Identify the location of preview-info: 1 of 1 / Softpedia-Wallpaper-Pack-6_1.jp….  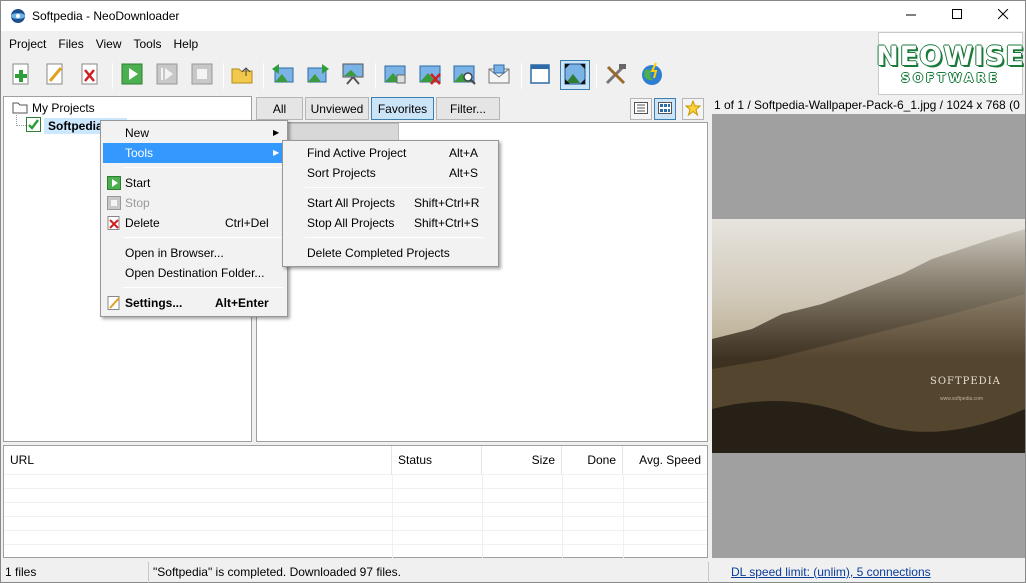
(867, 105).